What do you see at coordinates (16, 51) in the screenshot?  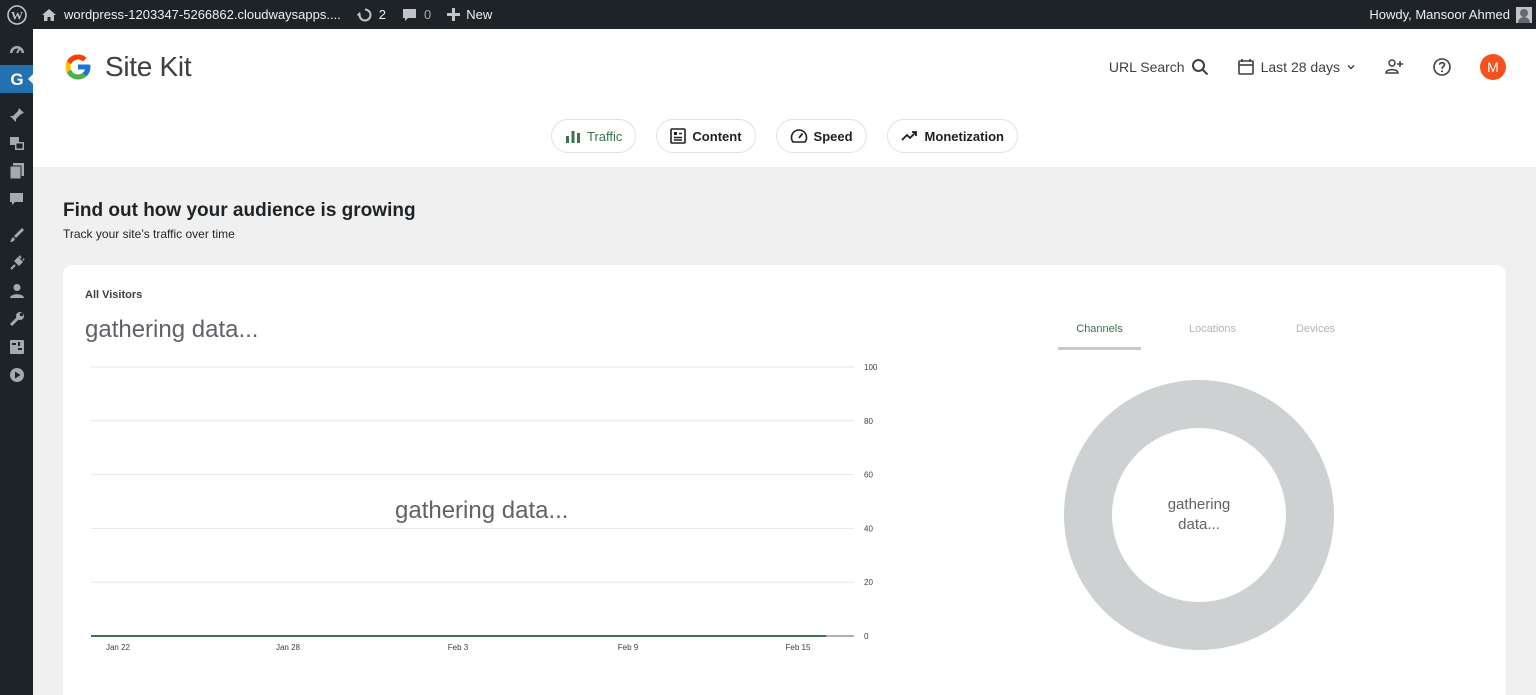 I see `dashboard-icon` at bounding box center [16, 51].